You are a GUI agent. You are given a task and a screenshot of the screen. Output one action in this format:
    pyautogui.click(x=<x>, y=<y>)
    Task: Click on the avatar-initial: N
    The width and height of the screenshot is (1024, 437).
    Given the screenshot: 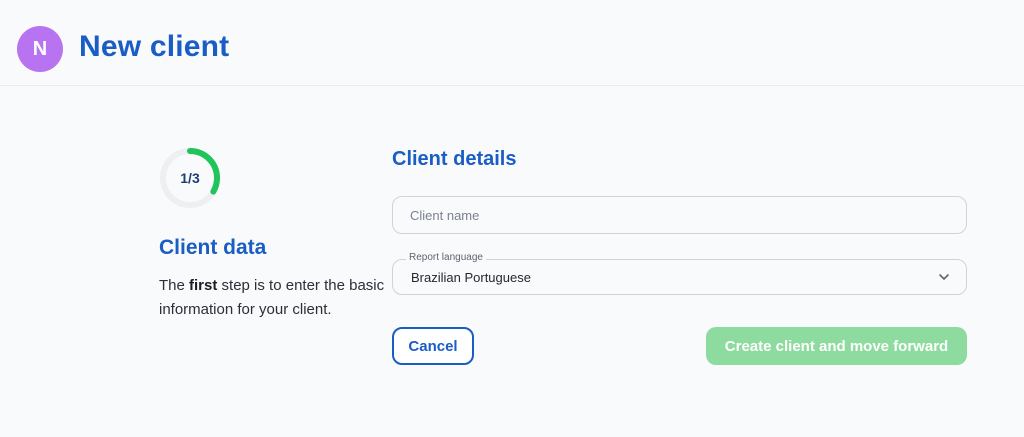 What is the action you would take?
    pyautogui.click(x=40, y=48)
    